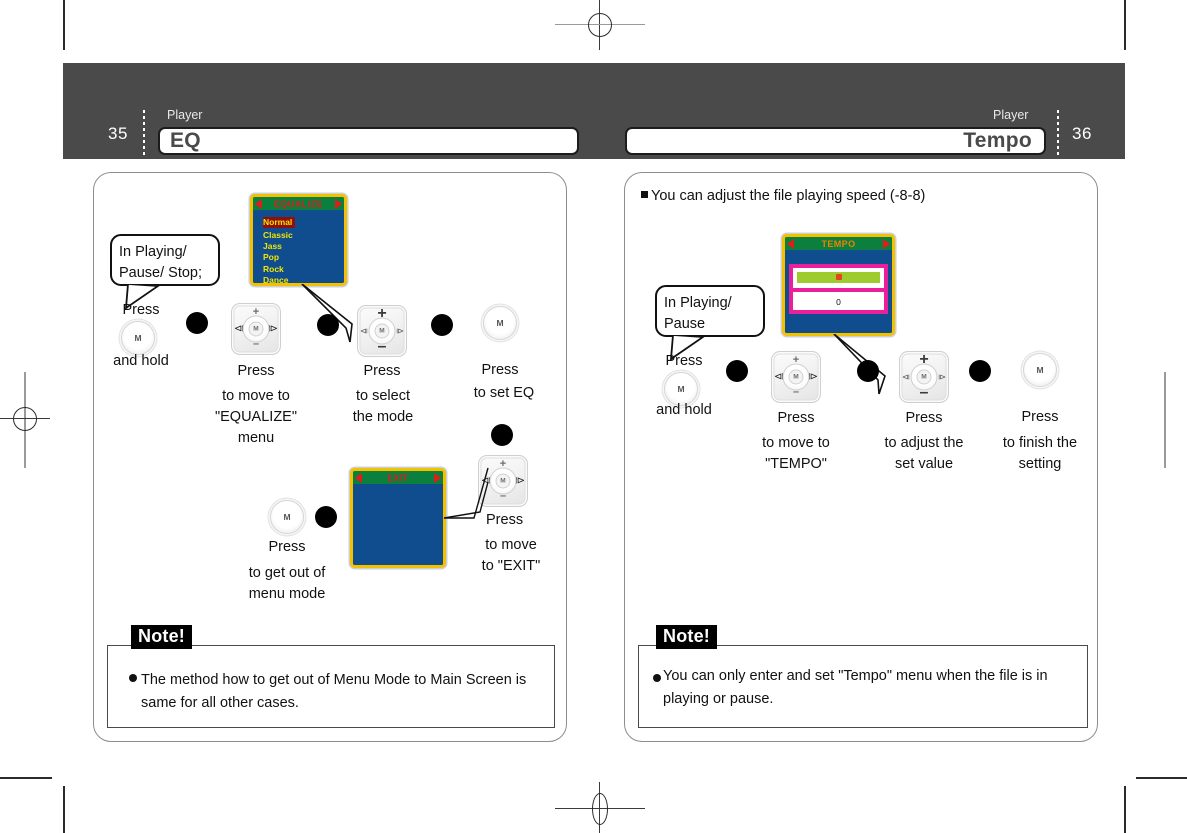  Describe the element at coordinates (502, 435) in the screenshot. I see `left-arrow-4-down` at that location.